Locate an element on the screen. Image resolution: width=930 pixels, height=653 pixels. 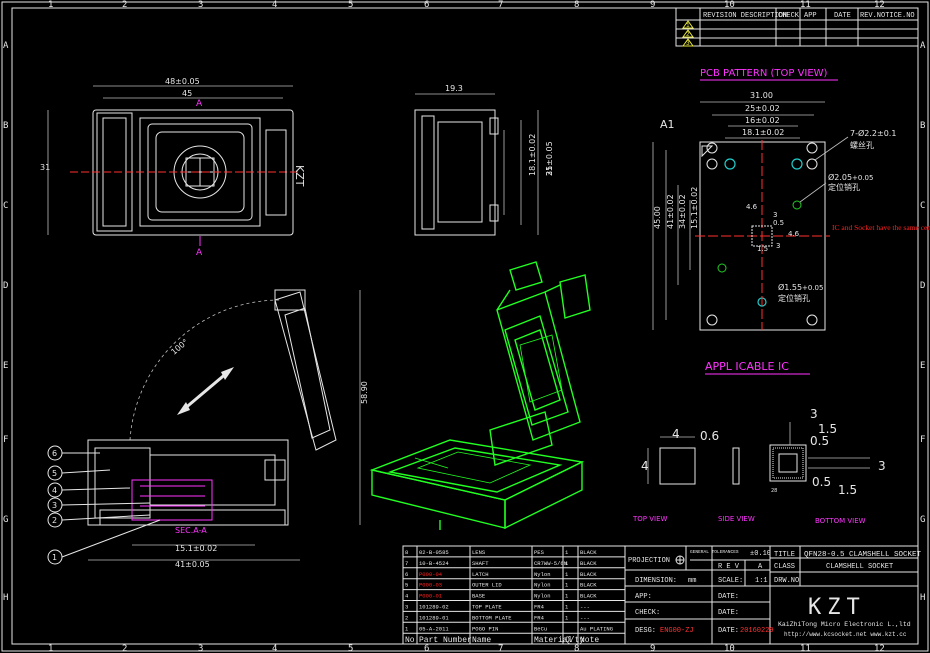
pcb-hole-2: Ø2.05 is located at coordinates (840, 177).